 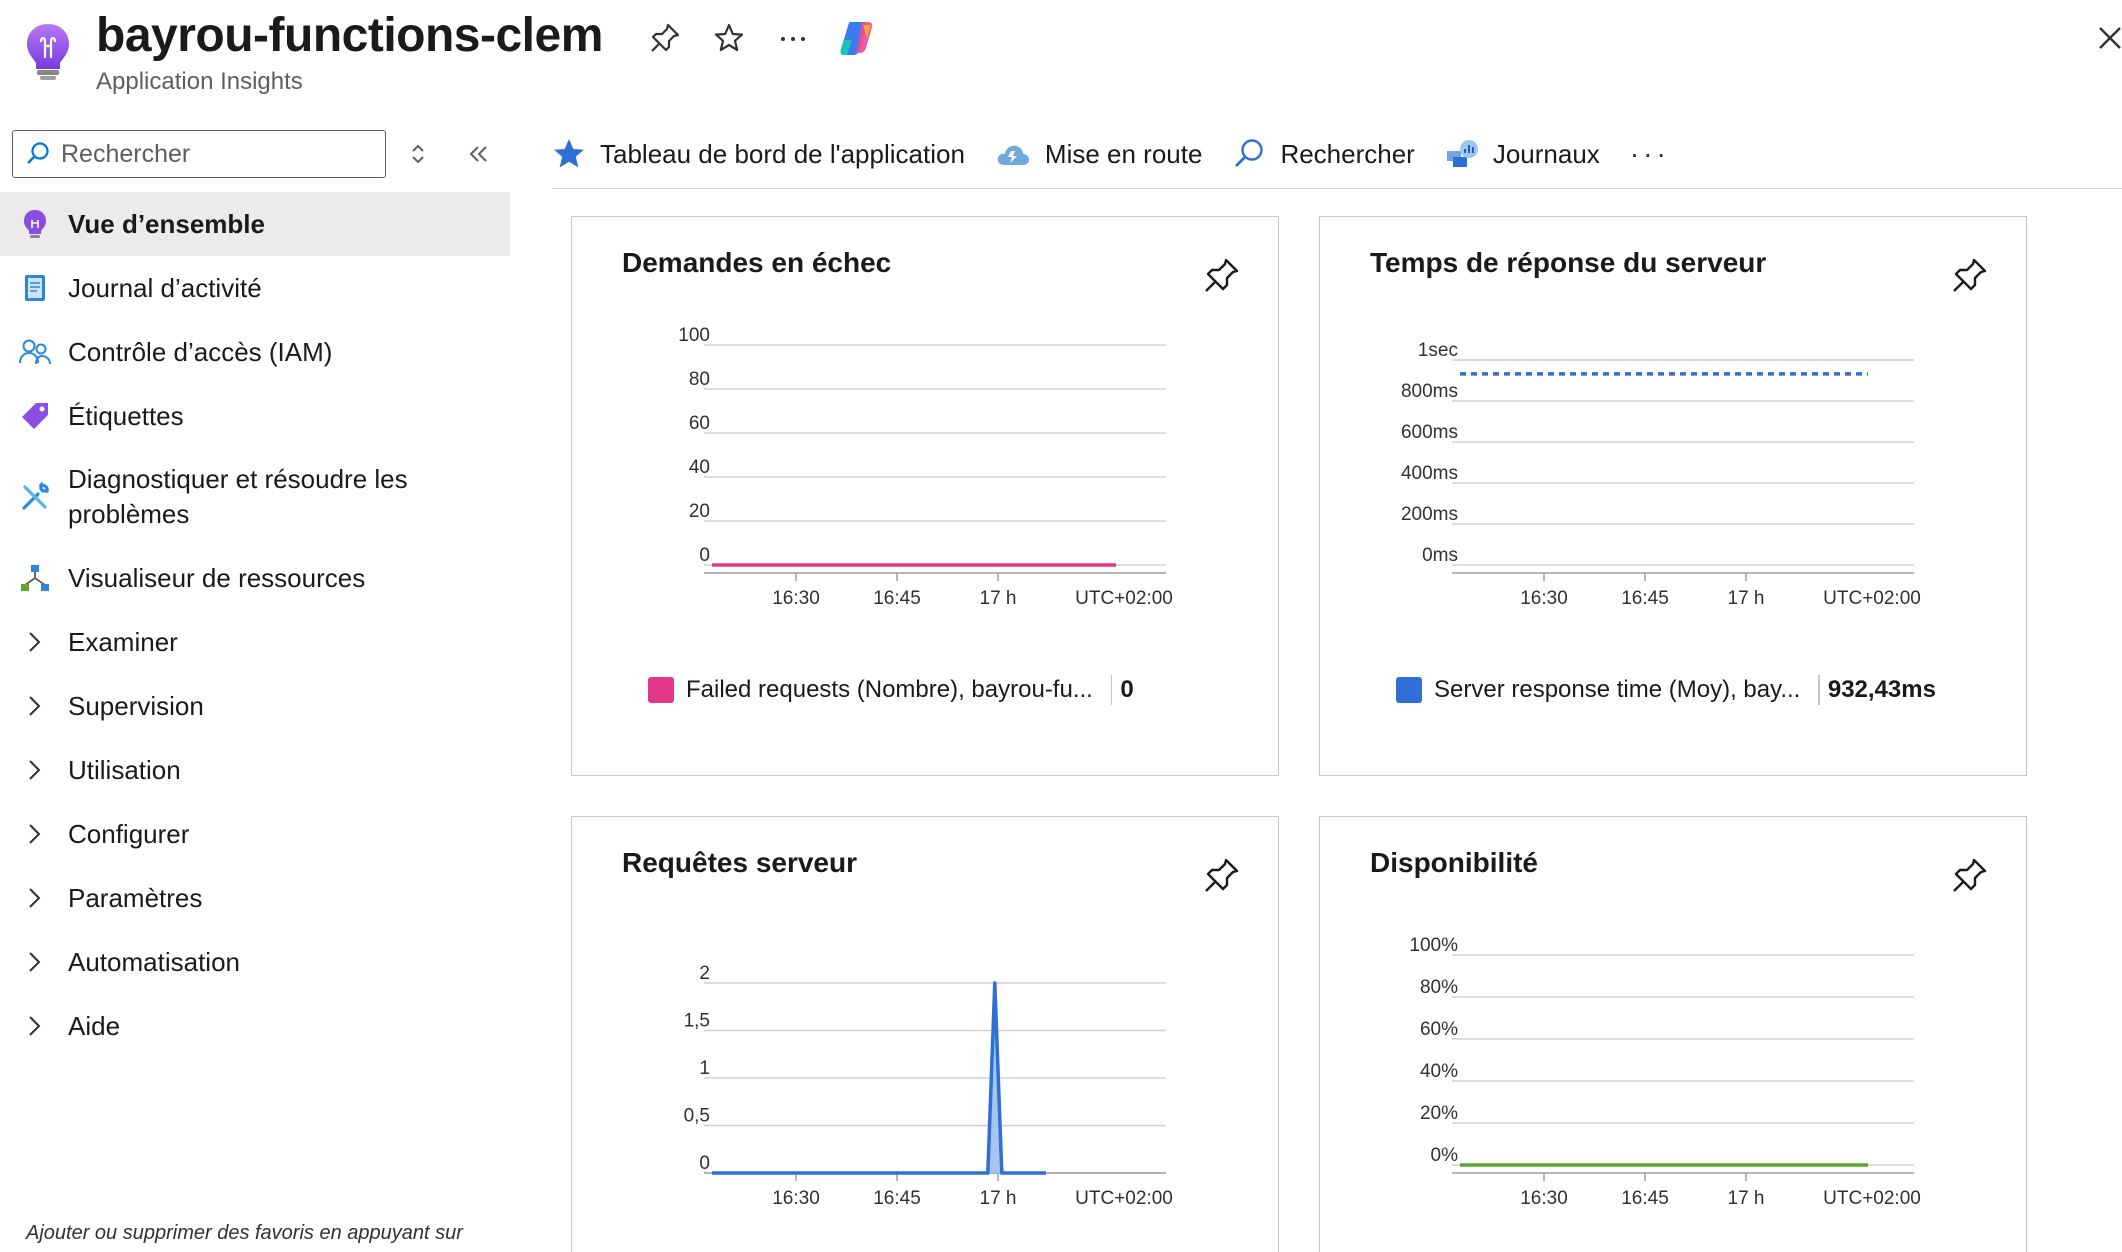 What do you see at coordinates (699, 379) in the screenshot?
I see `y-tick-label: 80` at bounding box center [699, 379].